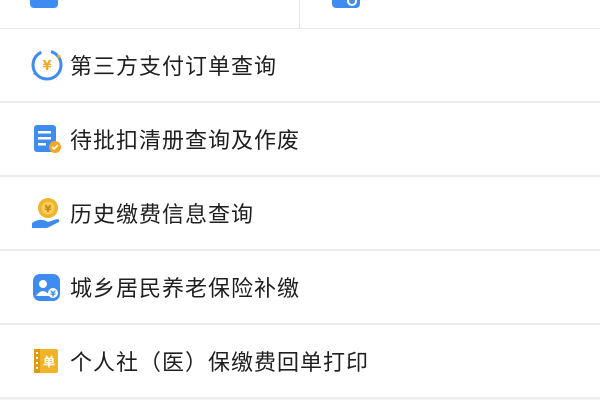 The width and height of the screenshot is (600, 400). What do you see at coordinates (174, 67) in the screenshot?
I see `menu-item-label: 第三方支付订单查询` at bounding box center [174, 67].